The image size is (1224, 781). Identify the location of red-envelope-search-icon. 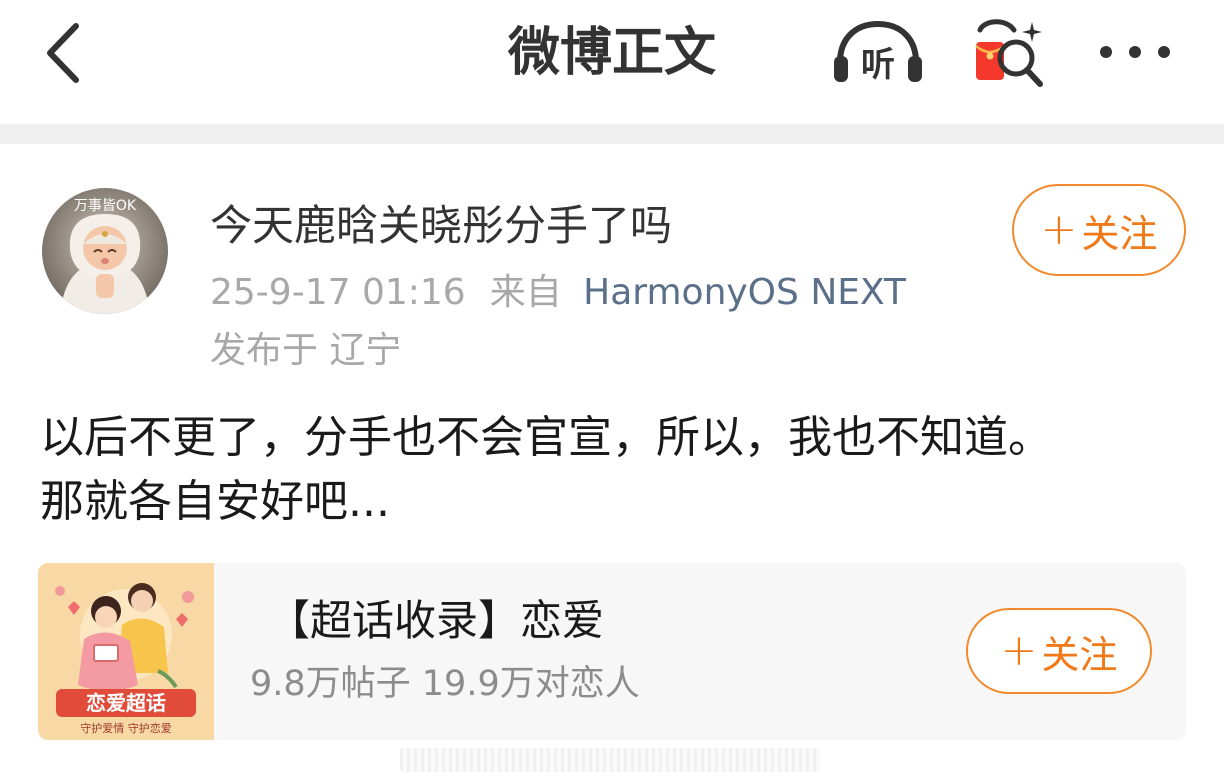
(1009, 53).